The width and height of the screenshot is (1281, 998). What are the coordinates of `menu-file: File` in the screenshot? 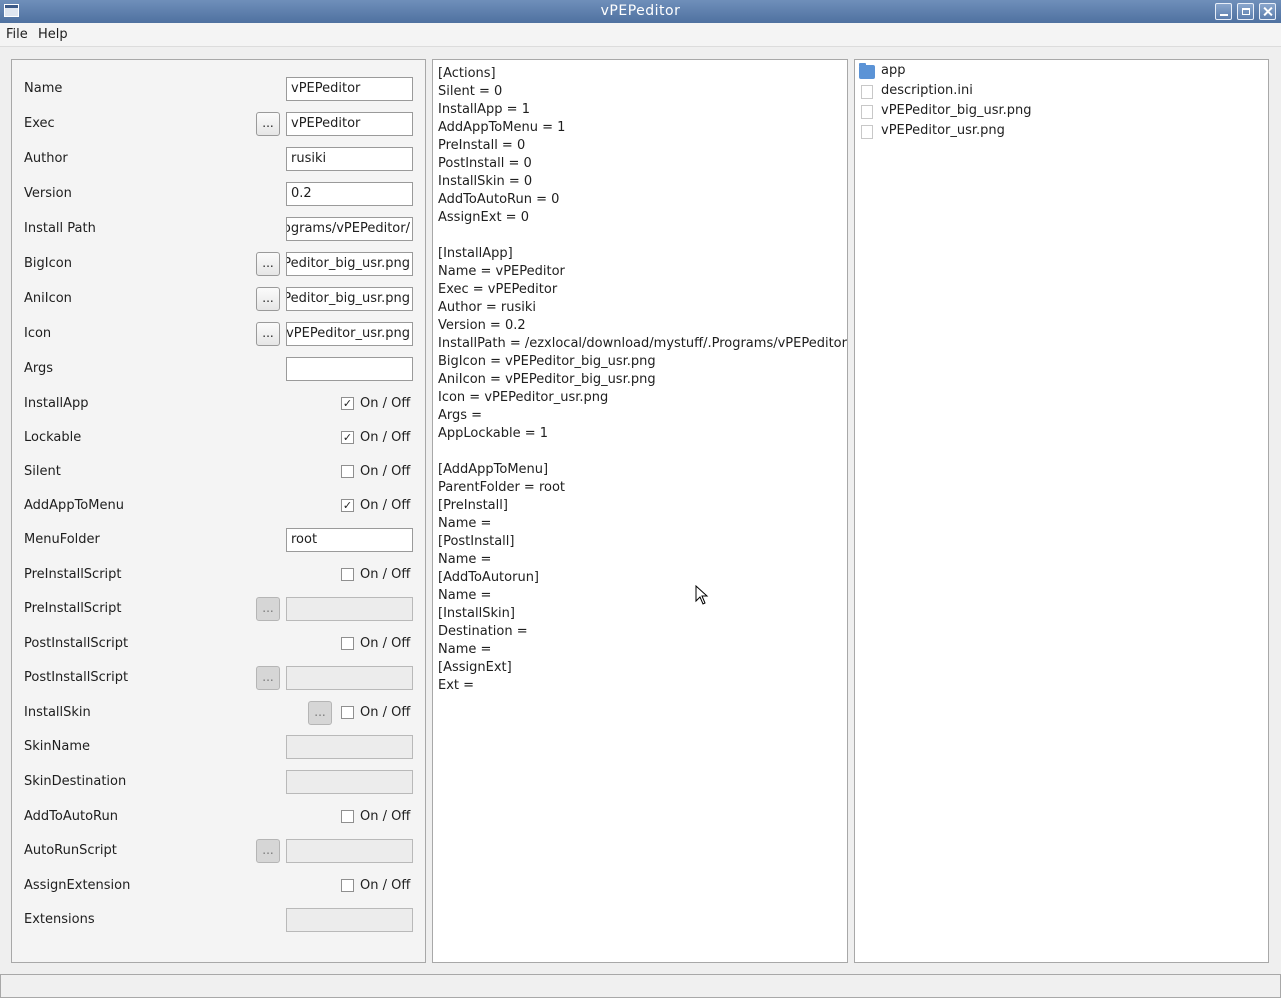 It's located at (17, 34).